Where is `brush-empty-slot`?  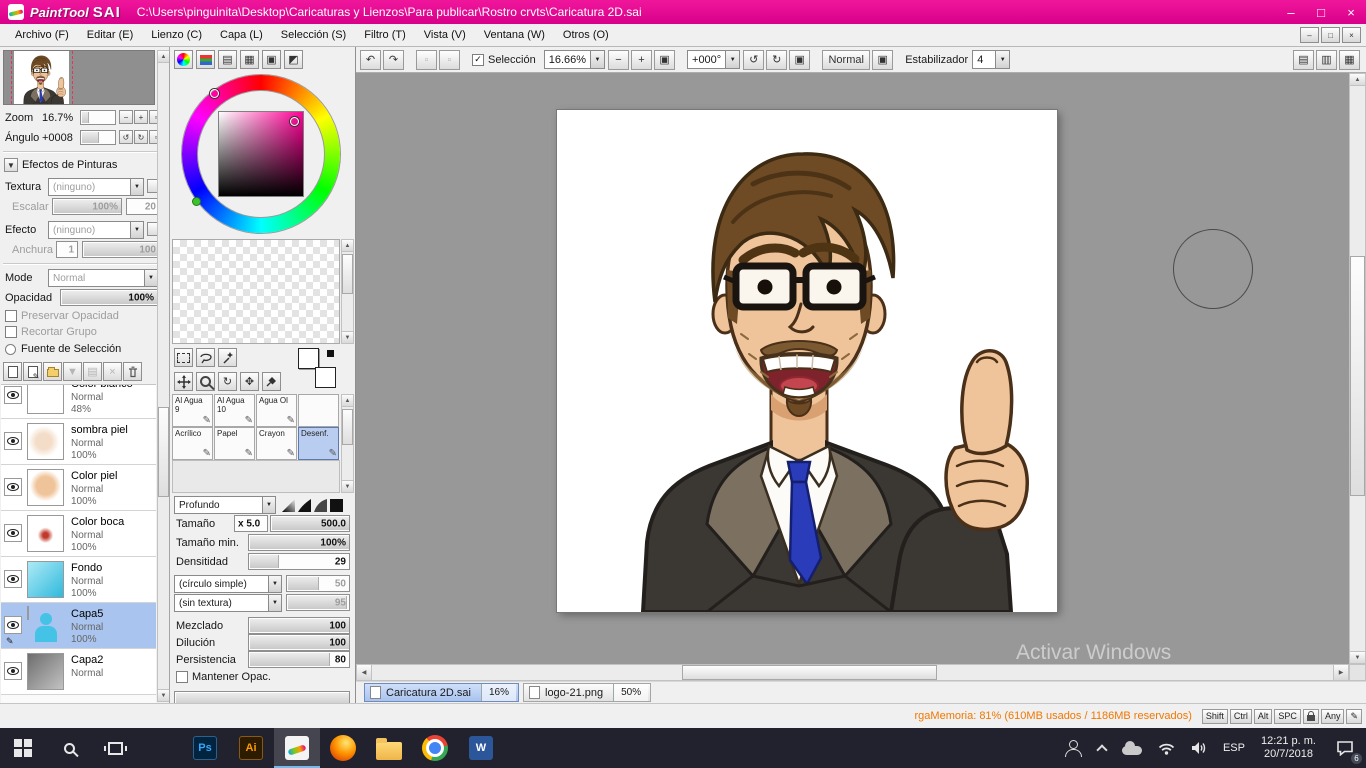 brush-empty-slot is located at coordinates (318, 410).